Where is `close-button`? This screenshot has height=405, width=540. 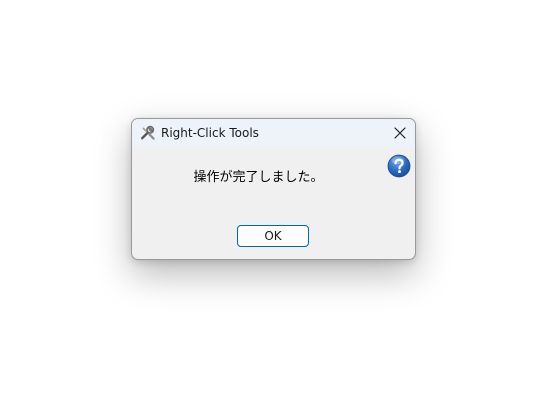 close-button is located at coordinates (400, 133).